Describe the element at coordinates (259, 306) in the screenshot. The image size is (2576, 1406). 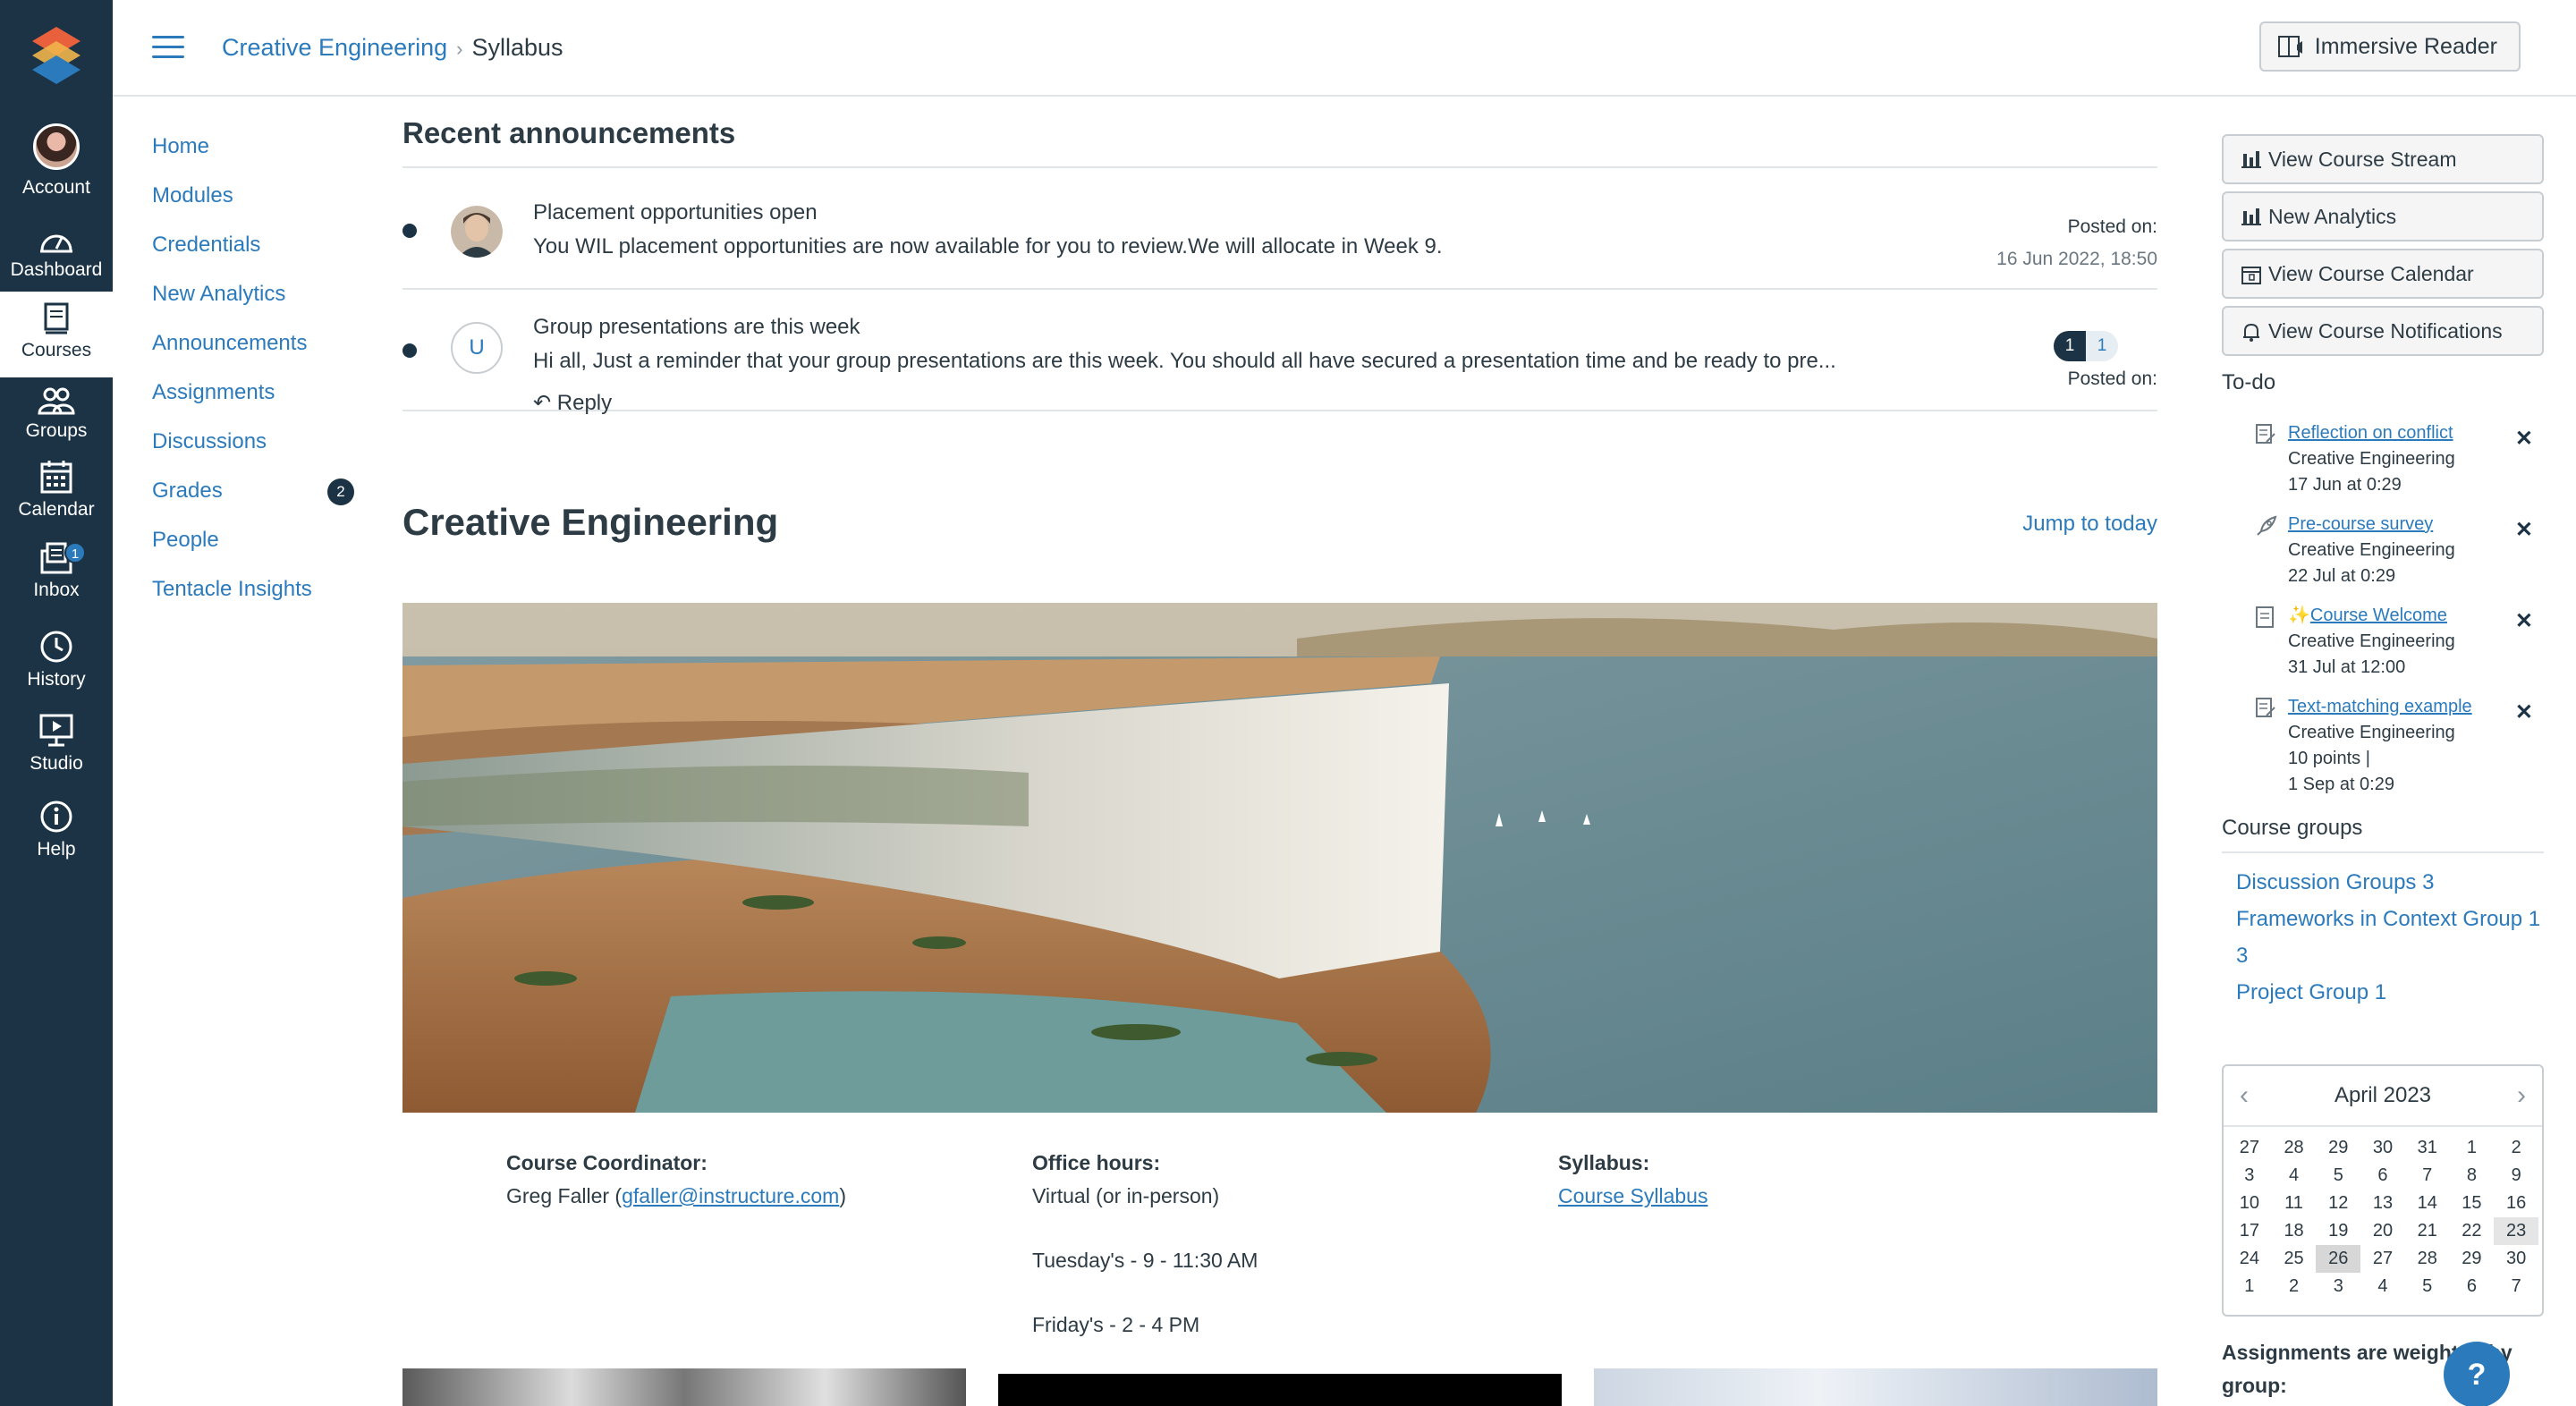
I see `course-nav-new-analytics: New Analytics` at that location.